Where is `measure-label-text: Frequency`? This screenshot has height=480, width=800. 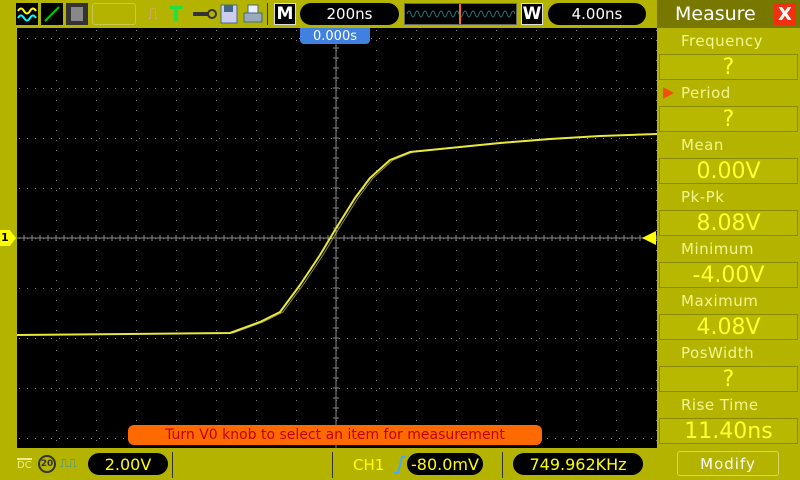
measure-label-text: Frequency is located at coordinates (722, 41).